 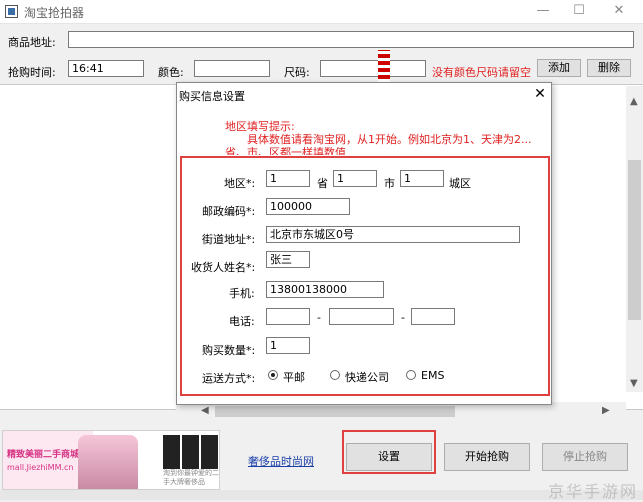 I want to click on url-label: 商品地址:, so click(x=32, y=42).